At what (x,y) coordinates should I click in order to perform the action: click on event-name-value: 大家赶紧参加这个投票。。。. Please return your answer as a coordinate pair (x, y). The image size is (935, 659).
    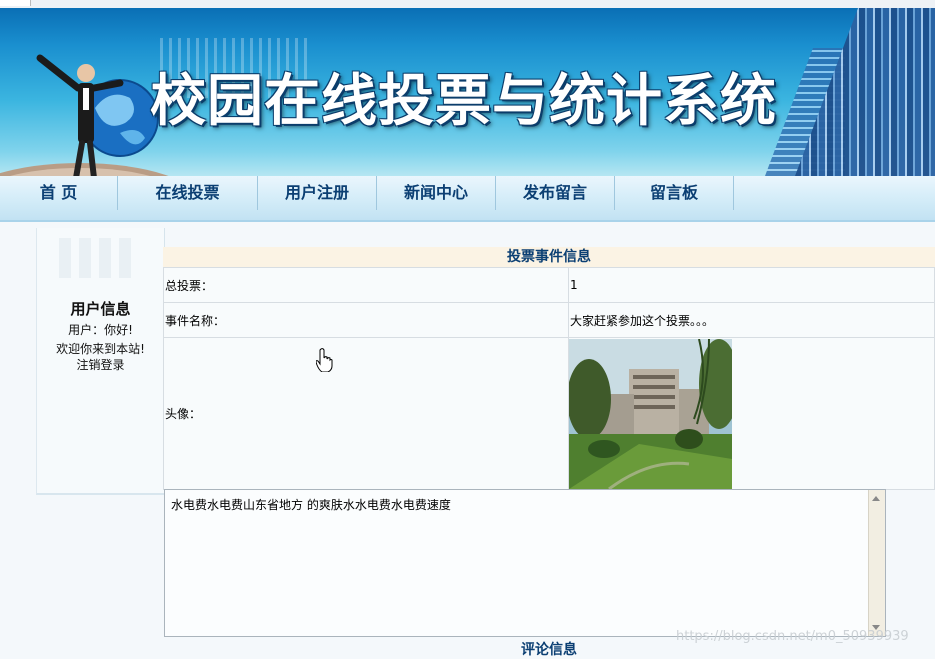
    Looking at the image, I should click on (751, 320).